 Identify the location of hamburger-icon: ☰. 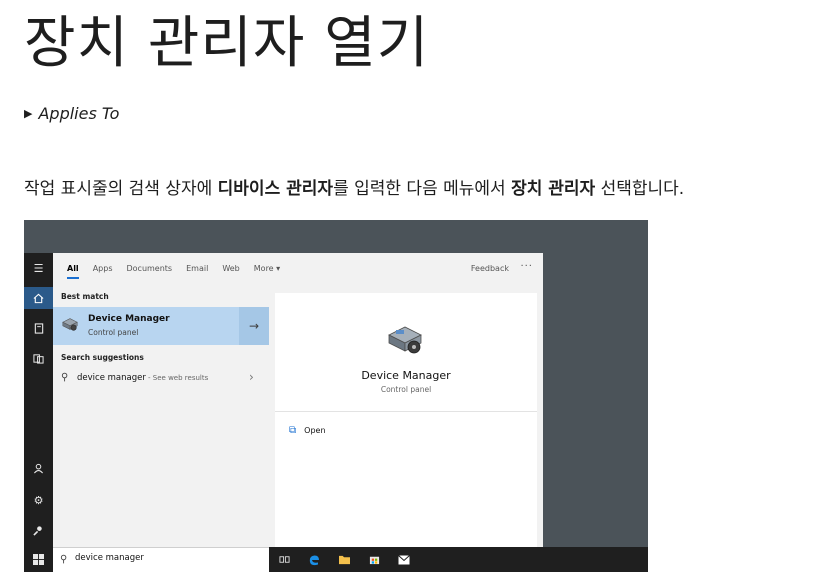
(38, 268).